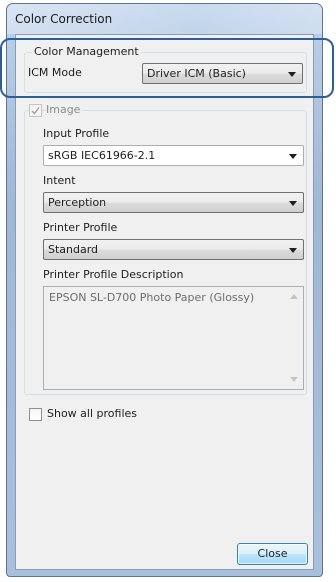  Describe the element at coordinates (35, 414) in the screenshot. I see `show-all-profiles-checkbox` at that location.